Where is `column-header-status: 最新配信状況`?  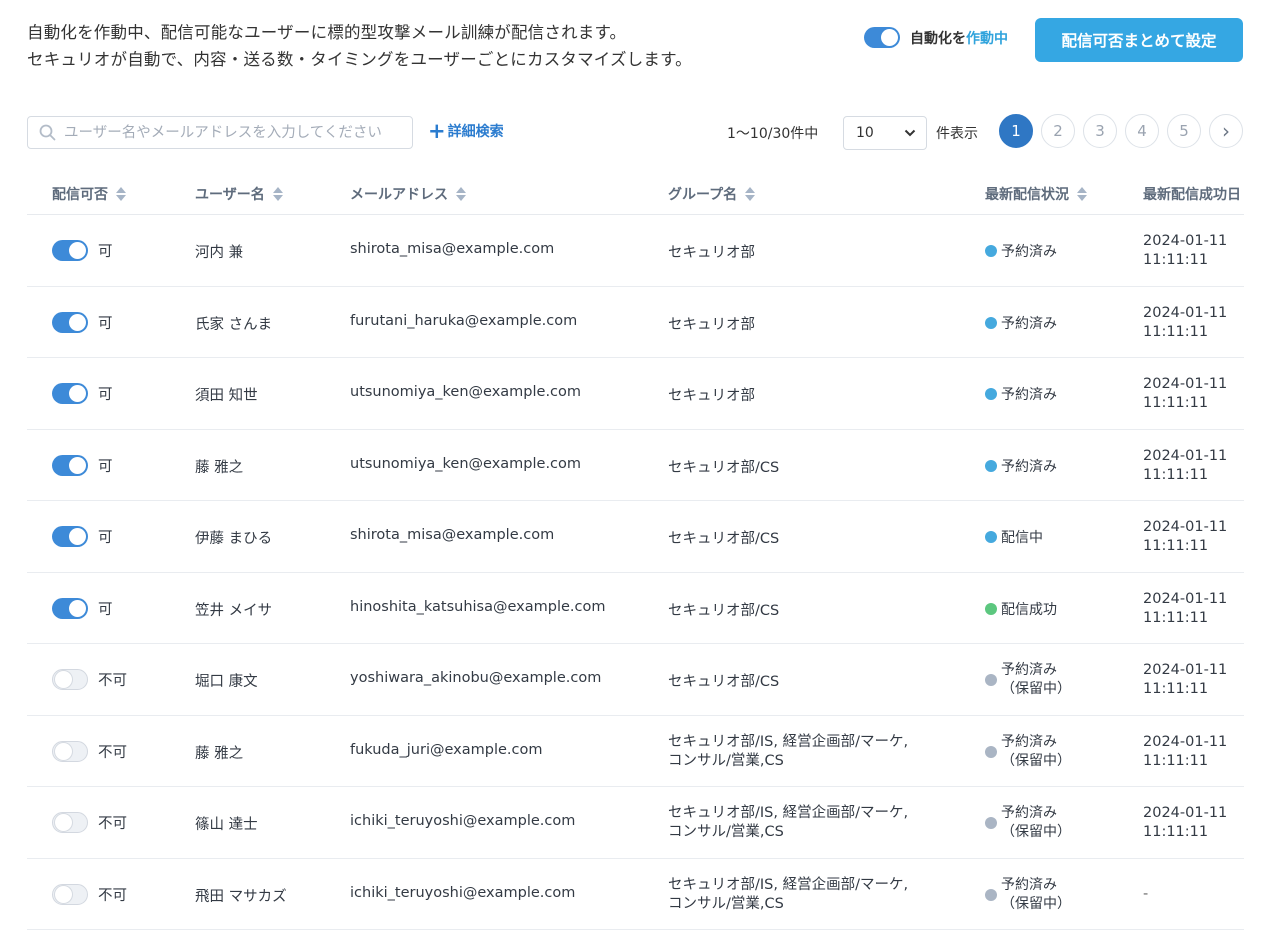 column-header-status: 最新配信状況 is located at coordinates (1036, 194).